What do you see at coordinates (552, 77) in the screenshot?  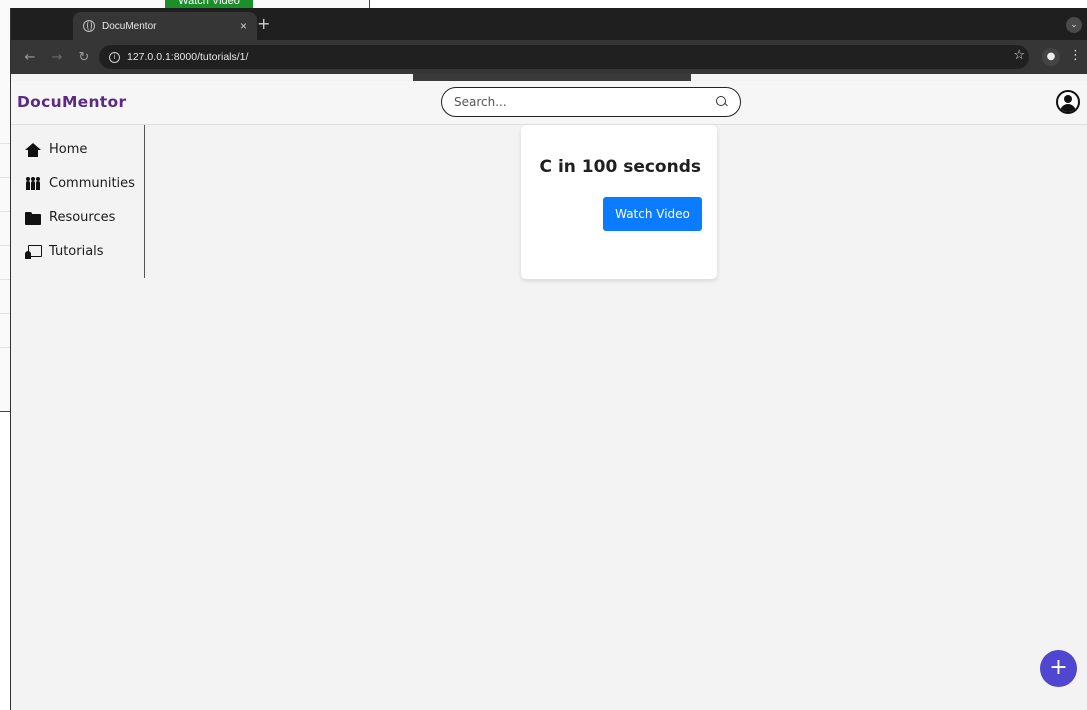 I see `page-overlay-strip` at bounding box center [552, 77].